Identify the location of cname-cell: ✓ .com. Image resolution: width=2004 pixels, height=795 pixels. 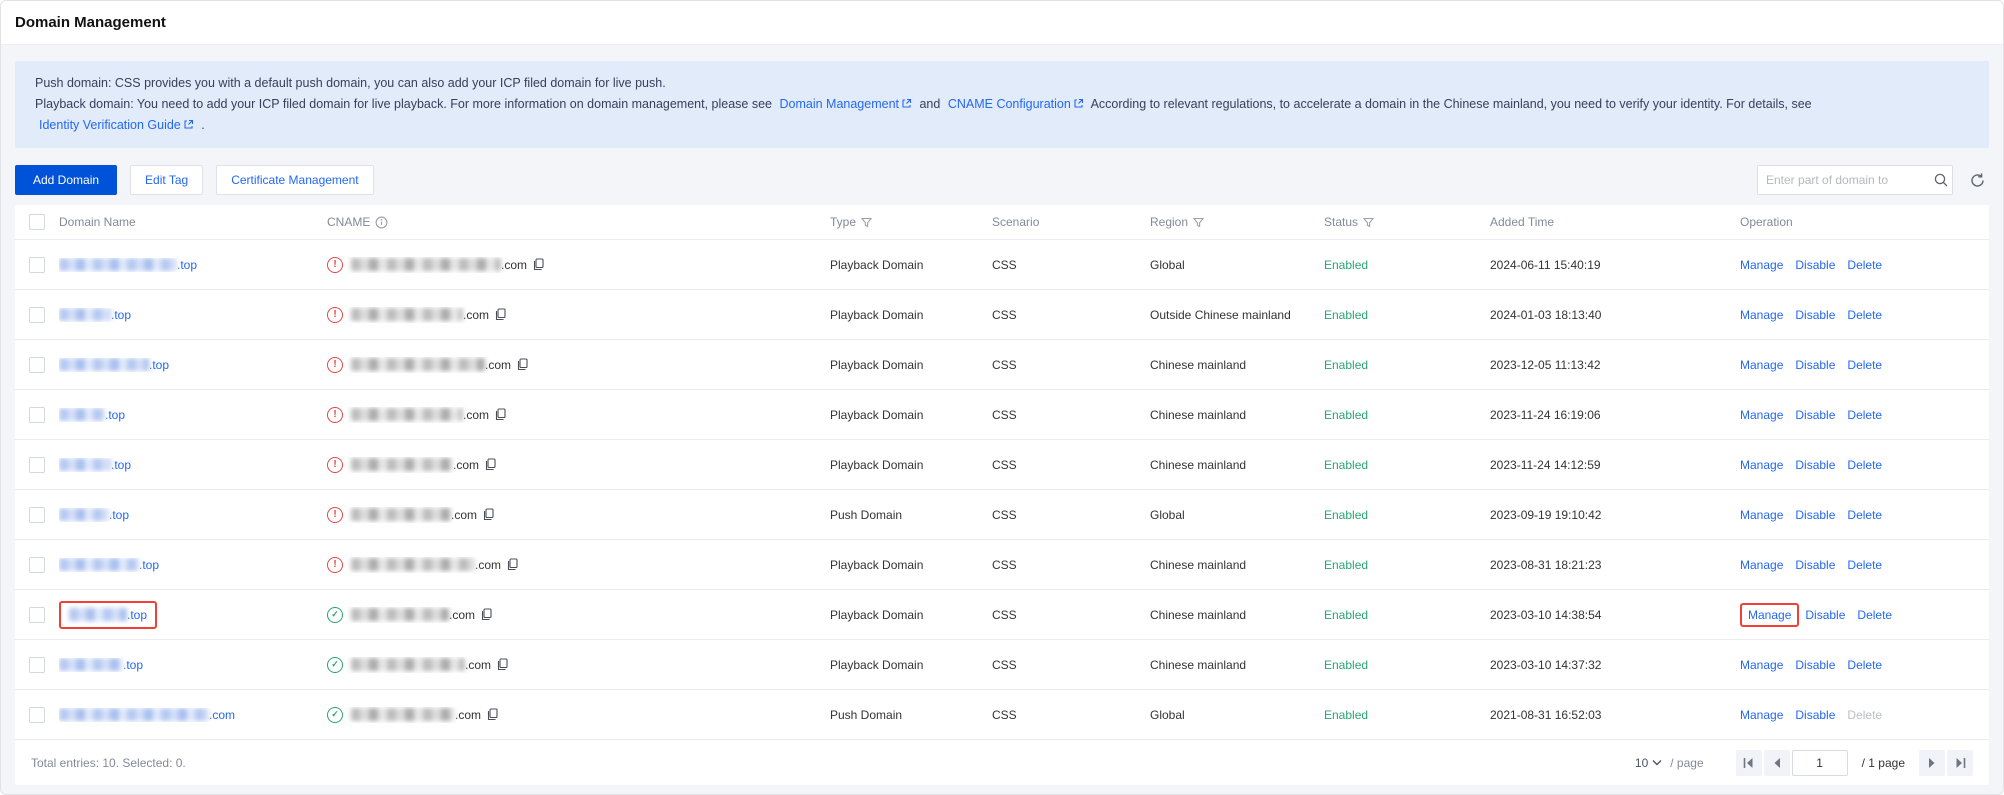
(578, 614).